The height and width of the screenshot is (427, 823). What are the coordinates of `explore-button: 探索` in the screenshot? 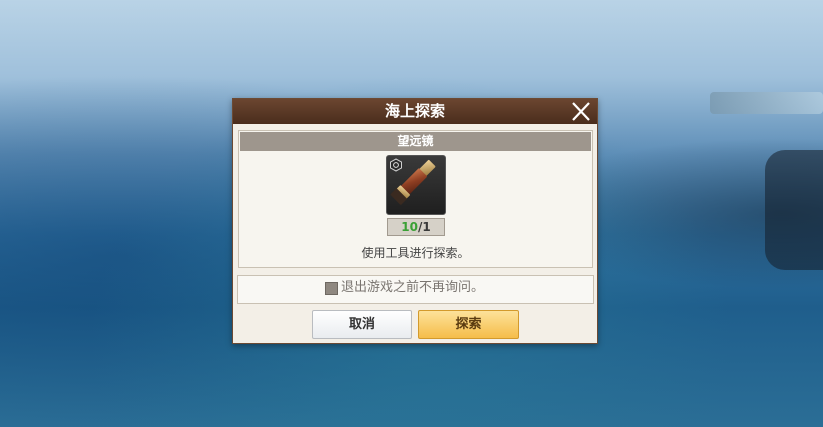 It's located at (468, 324).